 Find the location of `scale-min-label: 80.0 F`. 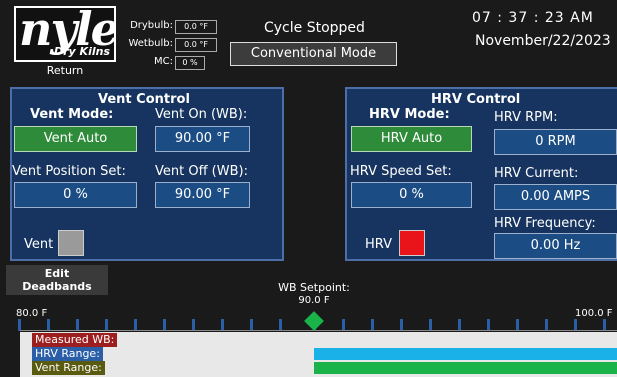

scale-min-label: 80.0 F is located at coordinates (32, 313).